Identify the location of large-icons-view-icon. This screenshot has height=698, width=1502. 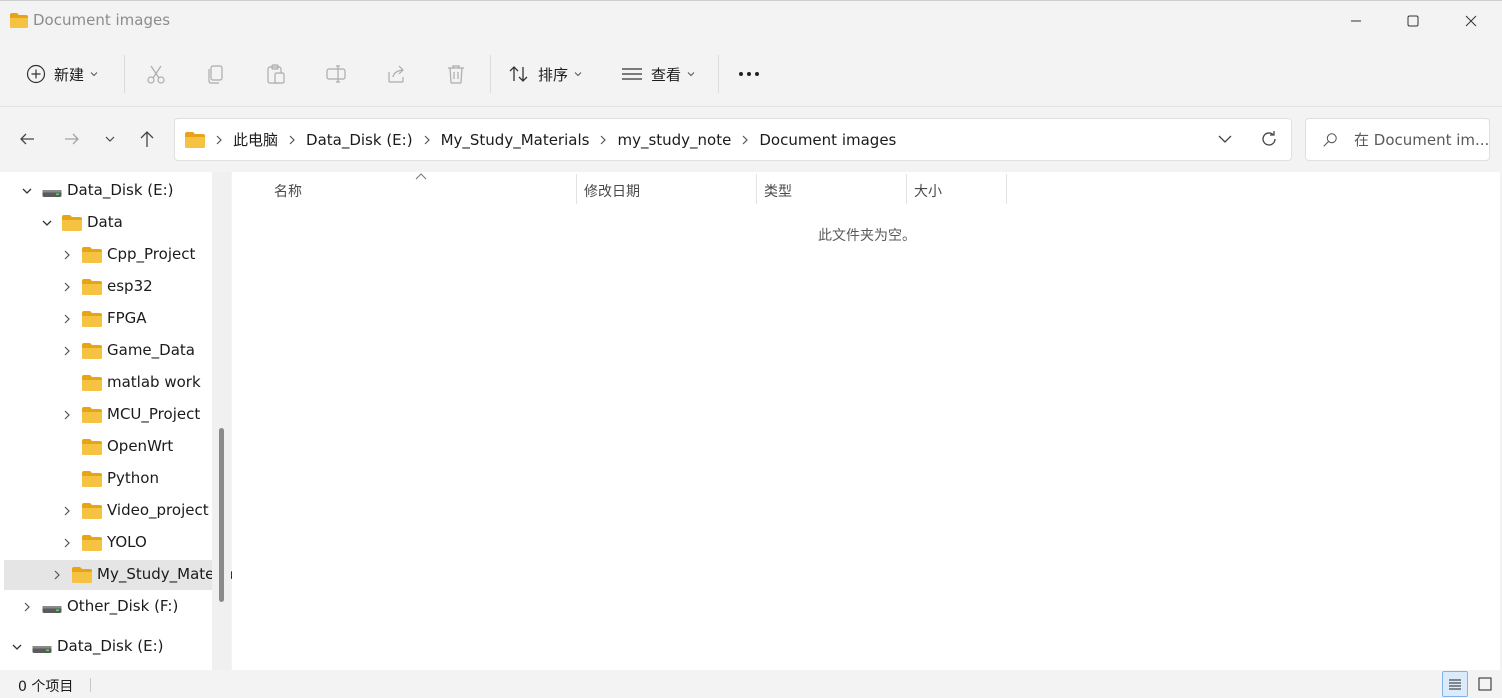
(1485, 684).